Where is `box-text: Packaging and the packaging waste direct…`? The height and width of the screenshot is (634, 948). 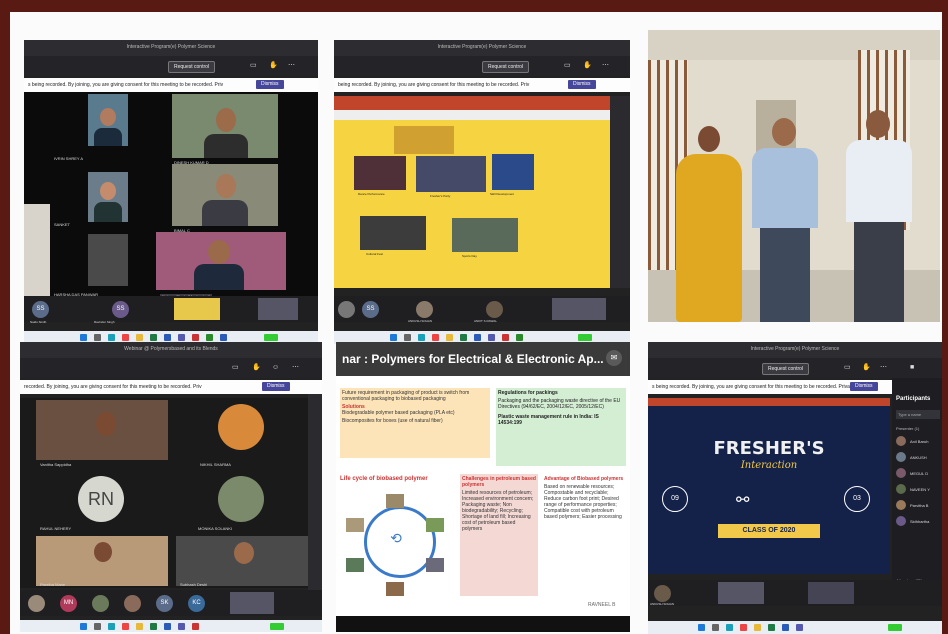 box-text: Packaging and the packaging waste direct… is located at coordinates (559, 404).